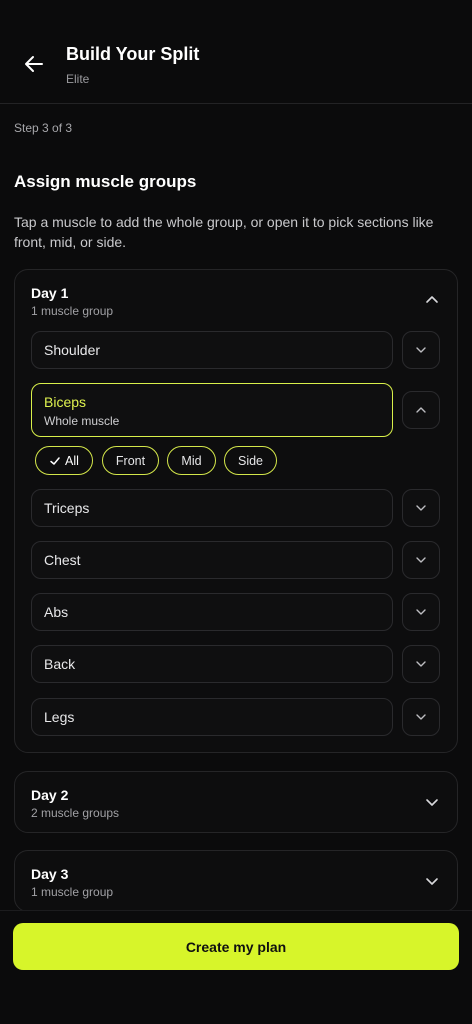 Image resolution: width=472 pixels, height=1024 pixels. What do you see at coordinates (133, 54) in the screenshot?
I see `page-title: Build Your Split` at bounding box center [133, 54].